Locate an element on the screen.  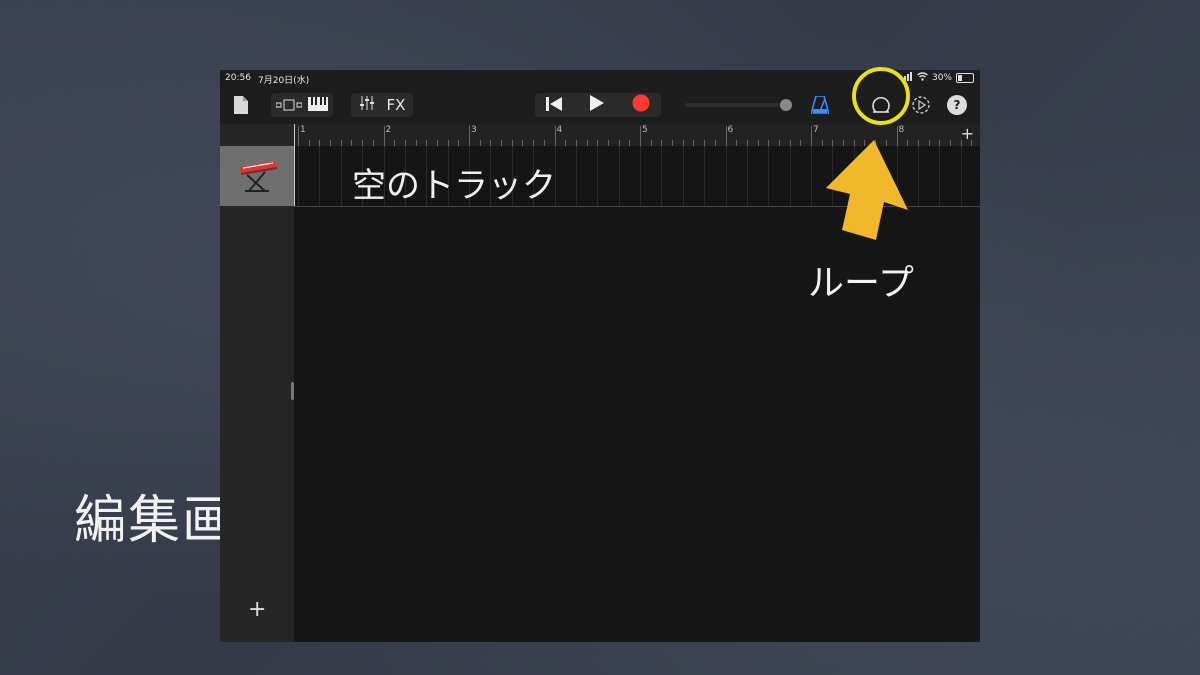
playhead is located at coordinates (294, 165).